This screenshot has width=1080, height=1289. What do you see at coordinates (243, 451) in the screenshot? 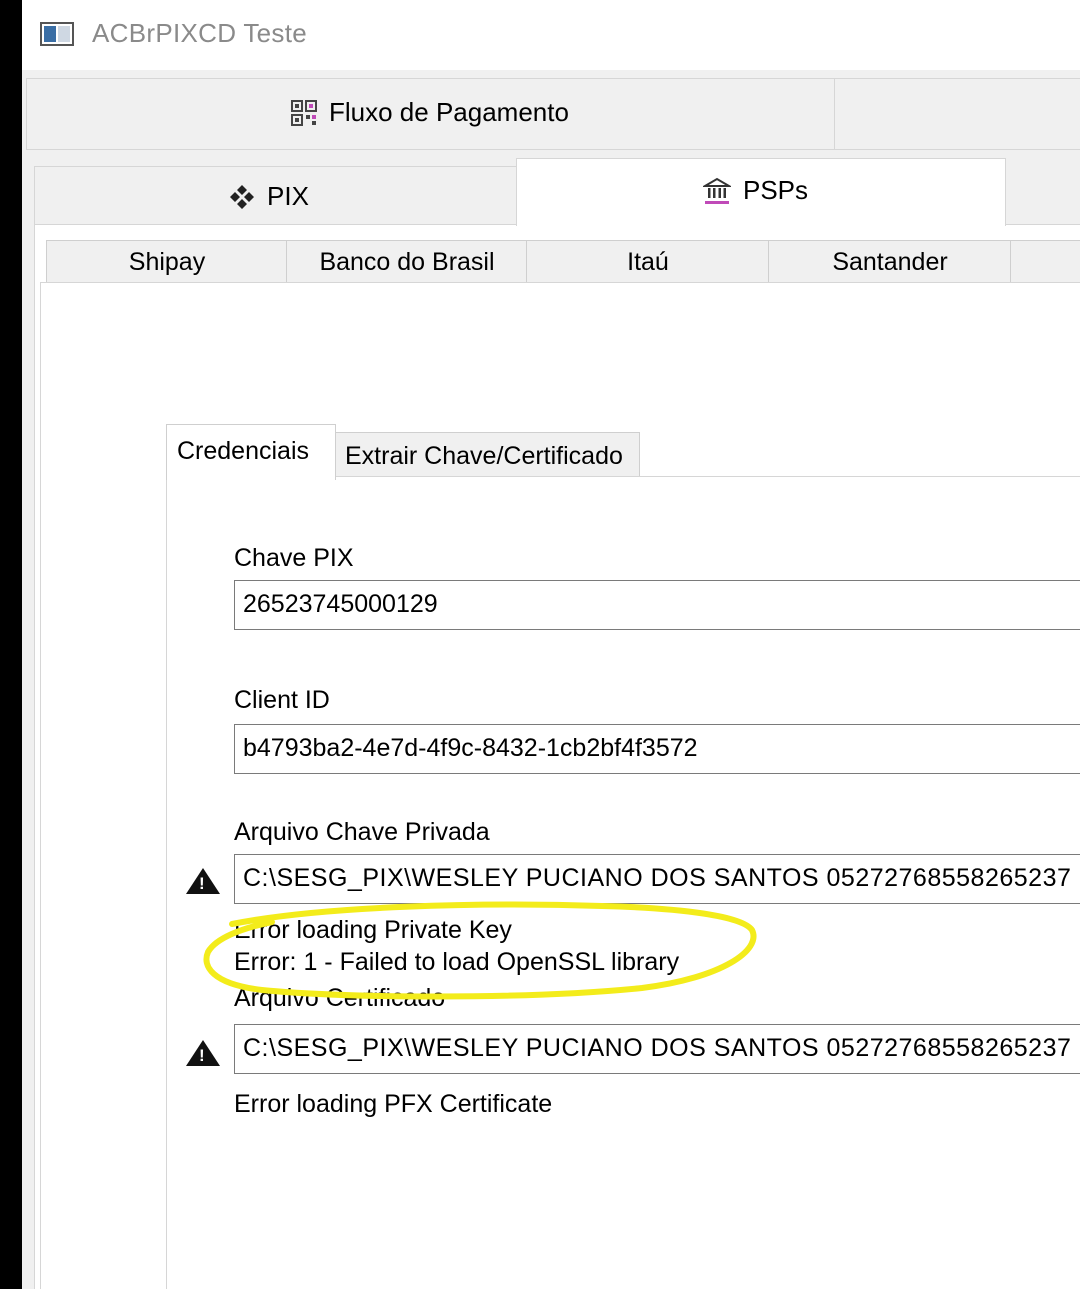
I see `tab-label: Credenciais` at bounding box center [243, 451].